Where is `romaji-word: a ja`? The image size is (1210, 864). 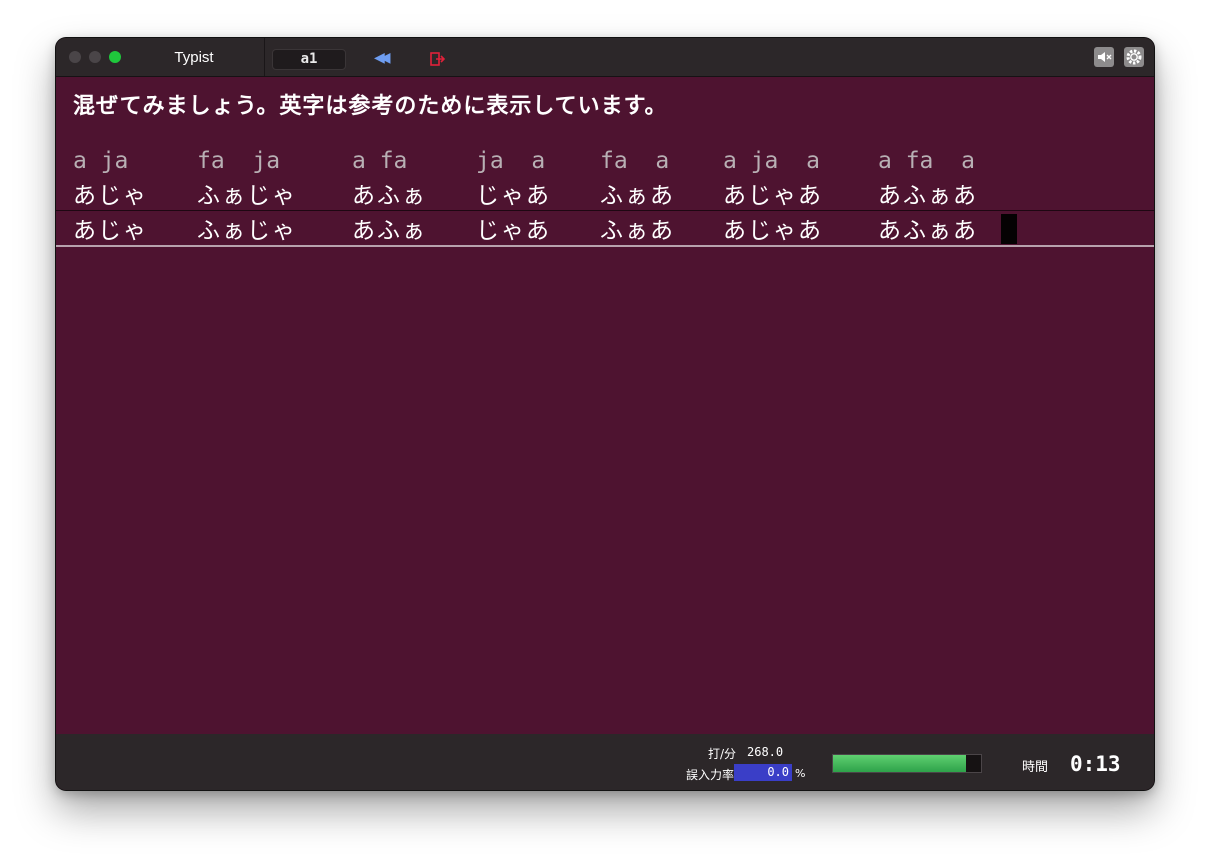 romaji-word: a ja is located at coordinates (101, 161).